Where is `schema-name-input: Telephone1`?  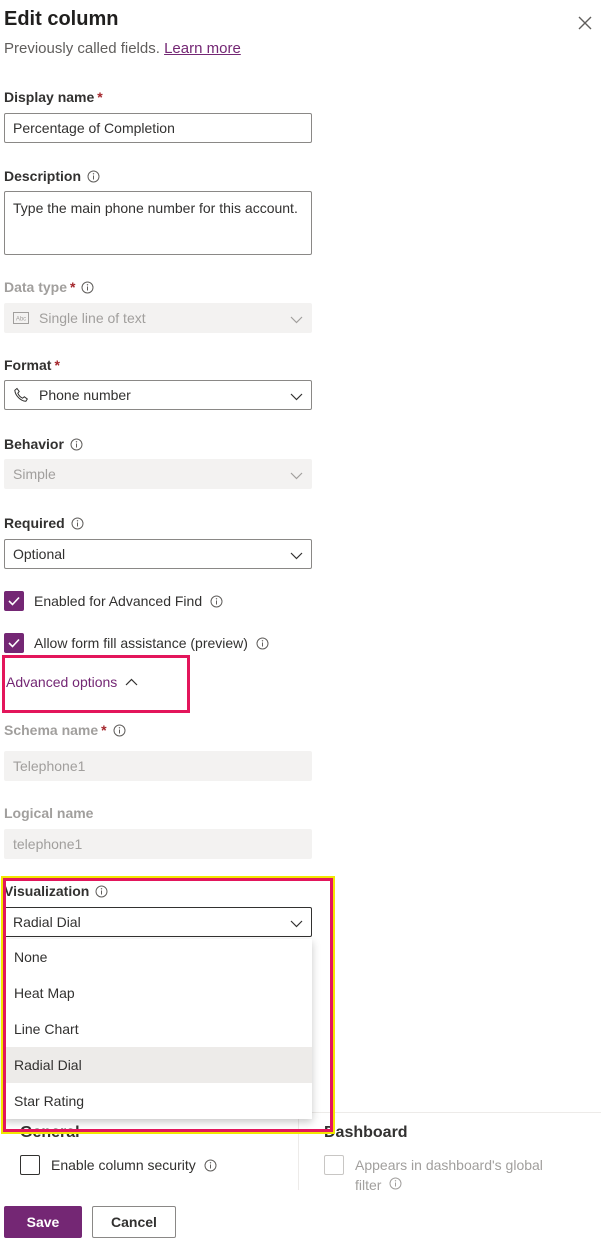 schema-name-input: Telephone1 is located at coordinates (158, 766).